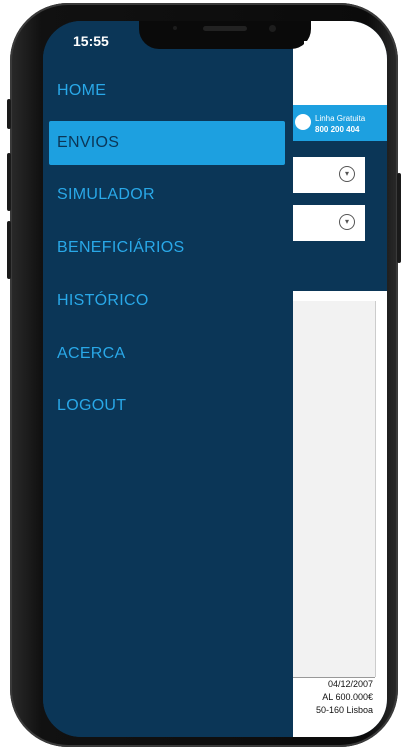 The height and width of the screenshot is (752, 418). I want to click on volume-down-button, so click(9, 250).